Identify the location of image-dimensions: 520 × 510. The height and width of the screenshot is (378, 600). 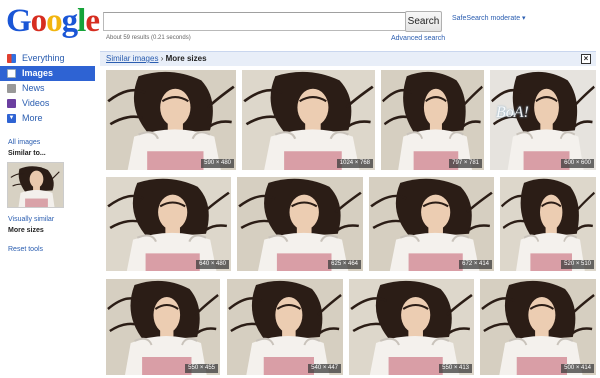
(577, 264).